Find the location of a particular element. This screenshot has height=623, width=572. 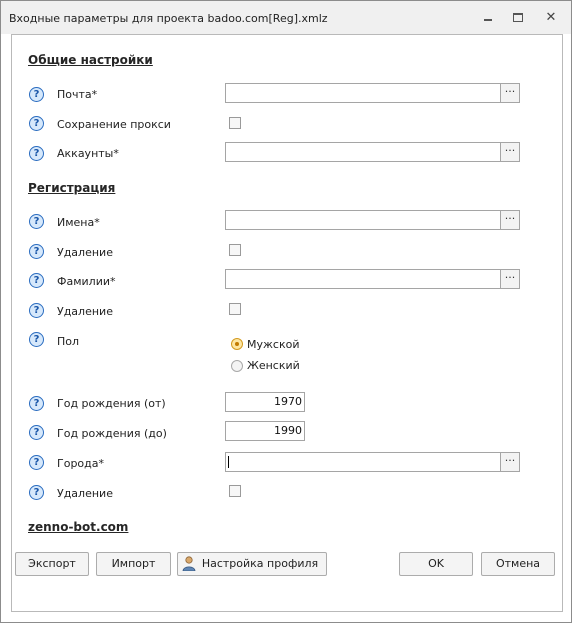

cities-field is located at coordinates (362, 462).